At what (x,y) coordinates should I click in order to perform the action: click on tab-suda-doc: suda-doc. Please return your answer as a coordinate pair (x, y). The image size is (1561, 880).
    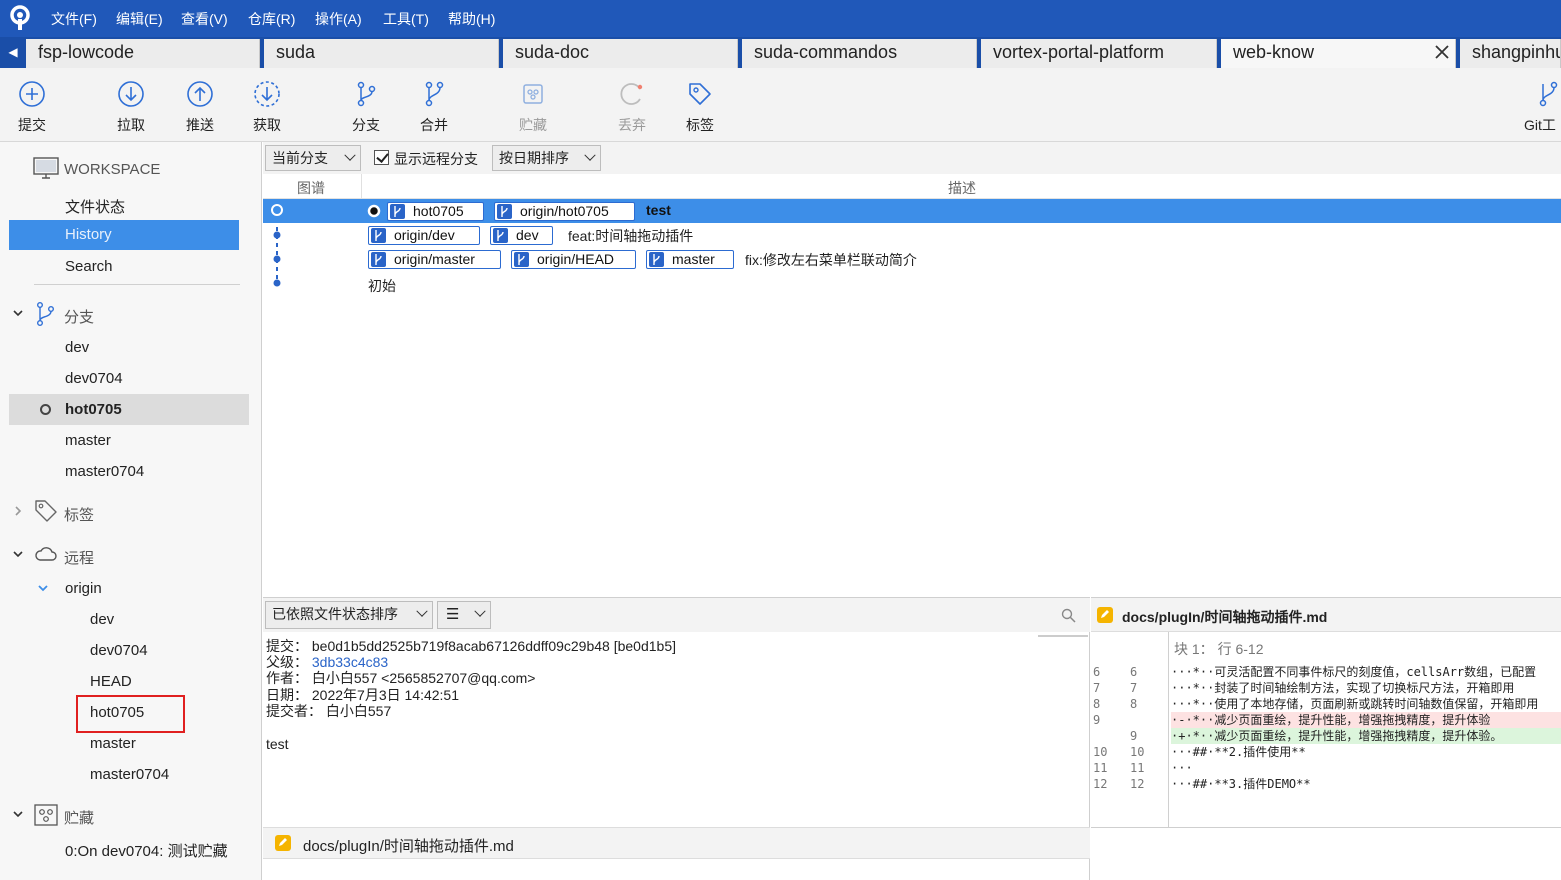
    Looking at the image, I should click on (620, 53).